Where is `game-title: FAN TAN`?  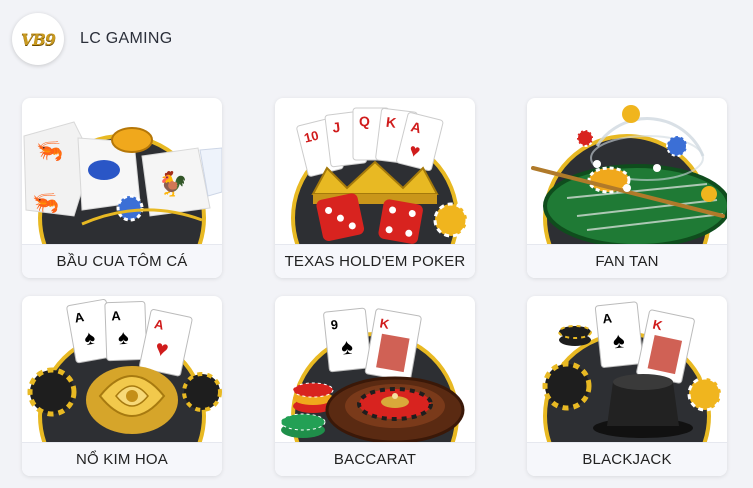 game-title: FAN TAN is located at coordinates (627, 261).